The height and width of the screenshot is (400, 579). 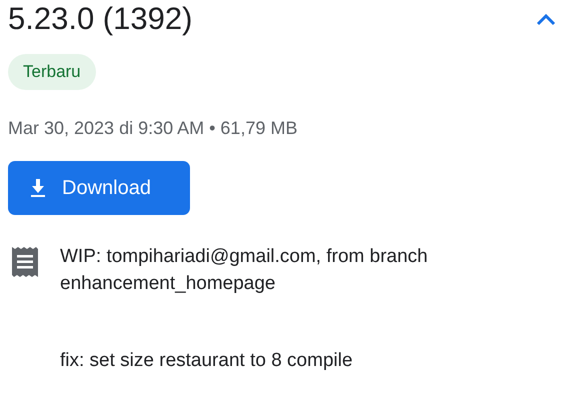 What do you see at coordinates (38, 188) in the screenshot?
I see `download-icon` at bounding box center [38, 188].